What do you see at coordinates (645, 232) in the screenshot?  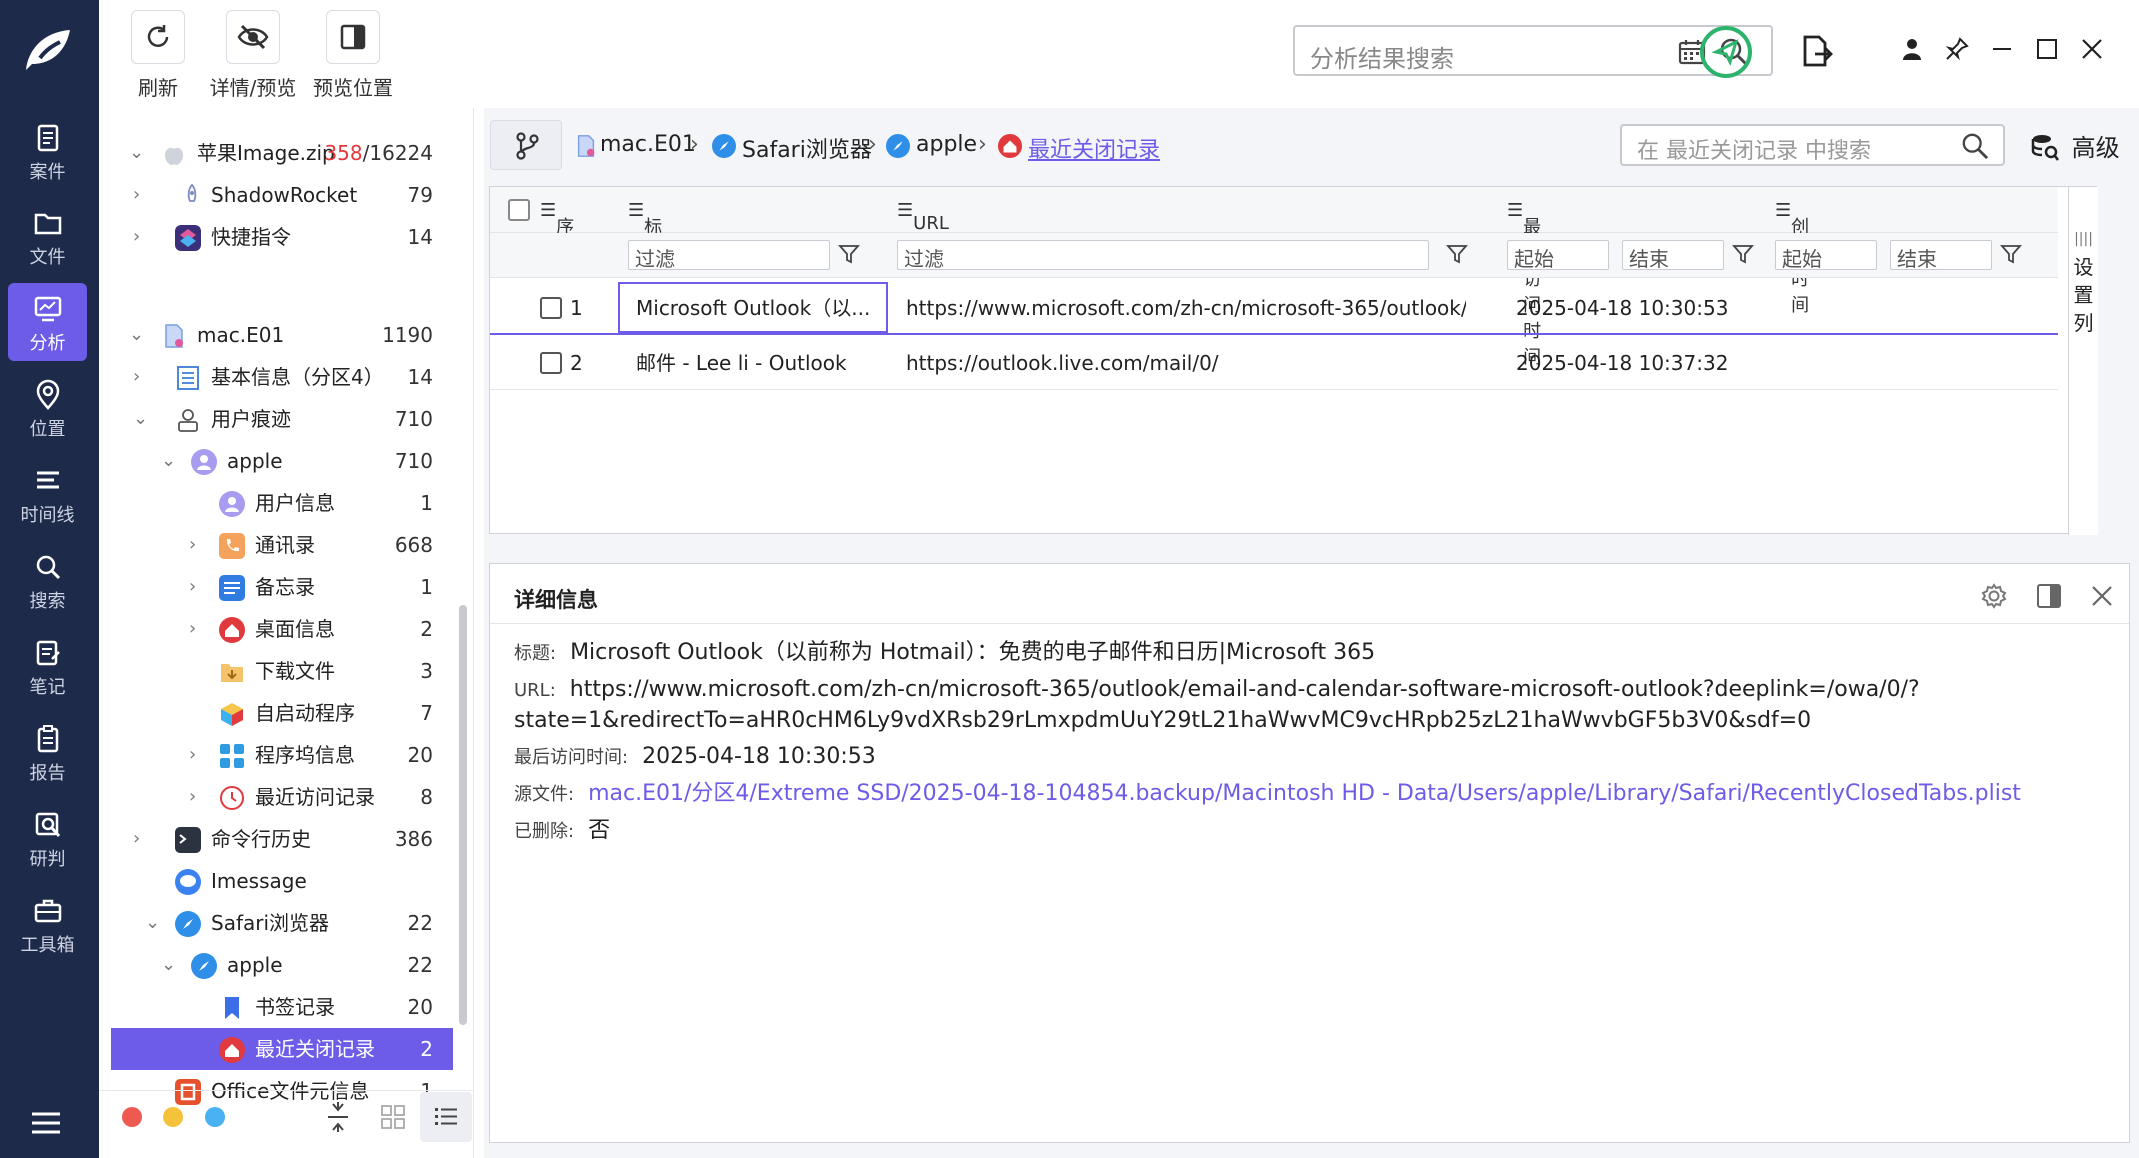 I see `col-title-header: ☰ 标题` at bounding box center [645, 232].